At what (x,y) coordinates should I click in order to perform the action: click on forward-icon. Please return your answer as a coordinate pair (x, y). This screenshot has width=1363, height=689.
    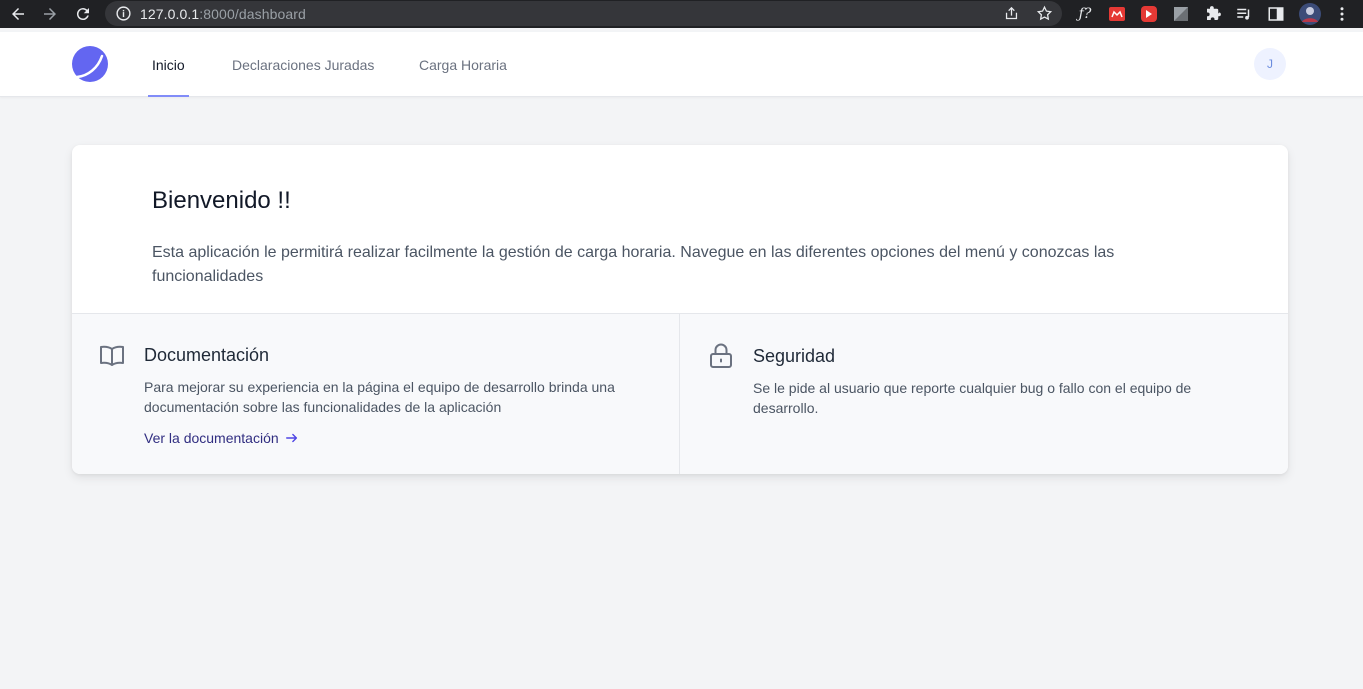
    Looking at the image, I should click on (50, 14).